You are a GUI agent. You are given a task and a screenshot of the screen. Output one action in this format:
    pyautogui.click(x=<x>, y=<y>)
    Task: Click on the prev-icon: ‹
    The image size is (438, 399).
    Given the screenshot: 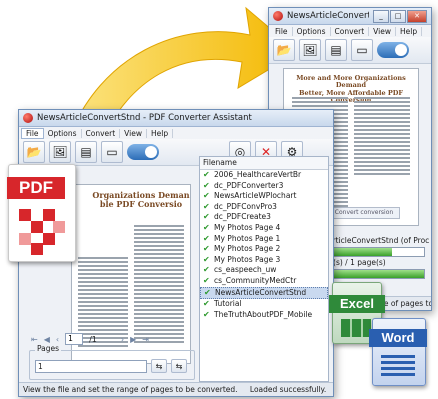 What is the action you would take?
    pyautogui.click(x=57, y=339)
    